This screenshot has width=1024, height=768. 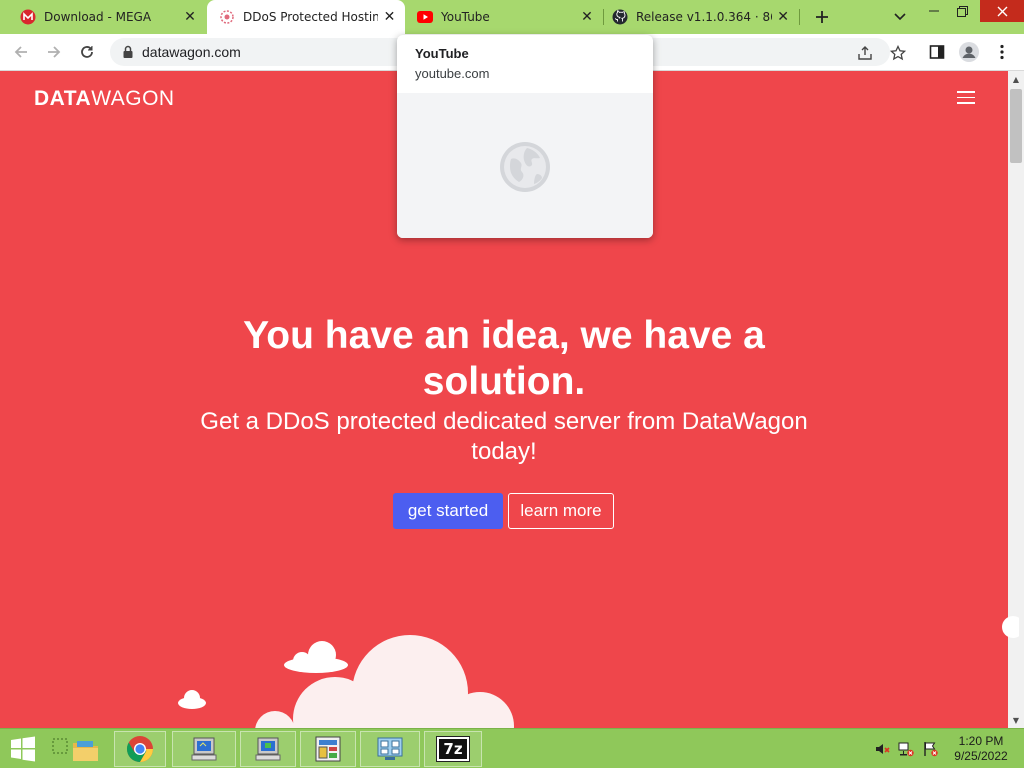 I want to click on arrow-right-icon, so click(x=54, y=52).